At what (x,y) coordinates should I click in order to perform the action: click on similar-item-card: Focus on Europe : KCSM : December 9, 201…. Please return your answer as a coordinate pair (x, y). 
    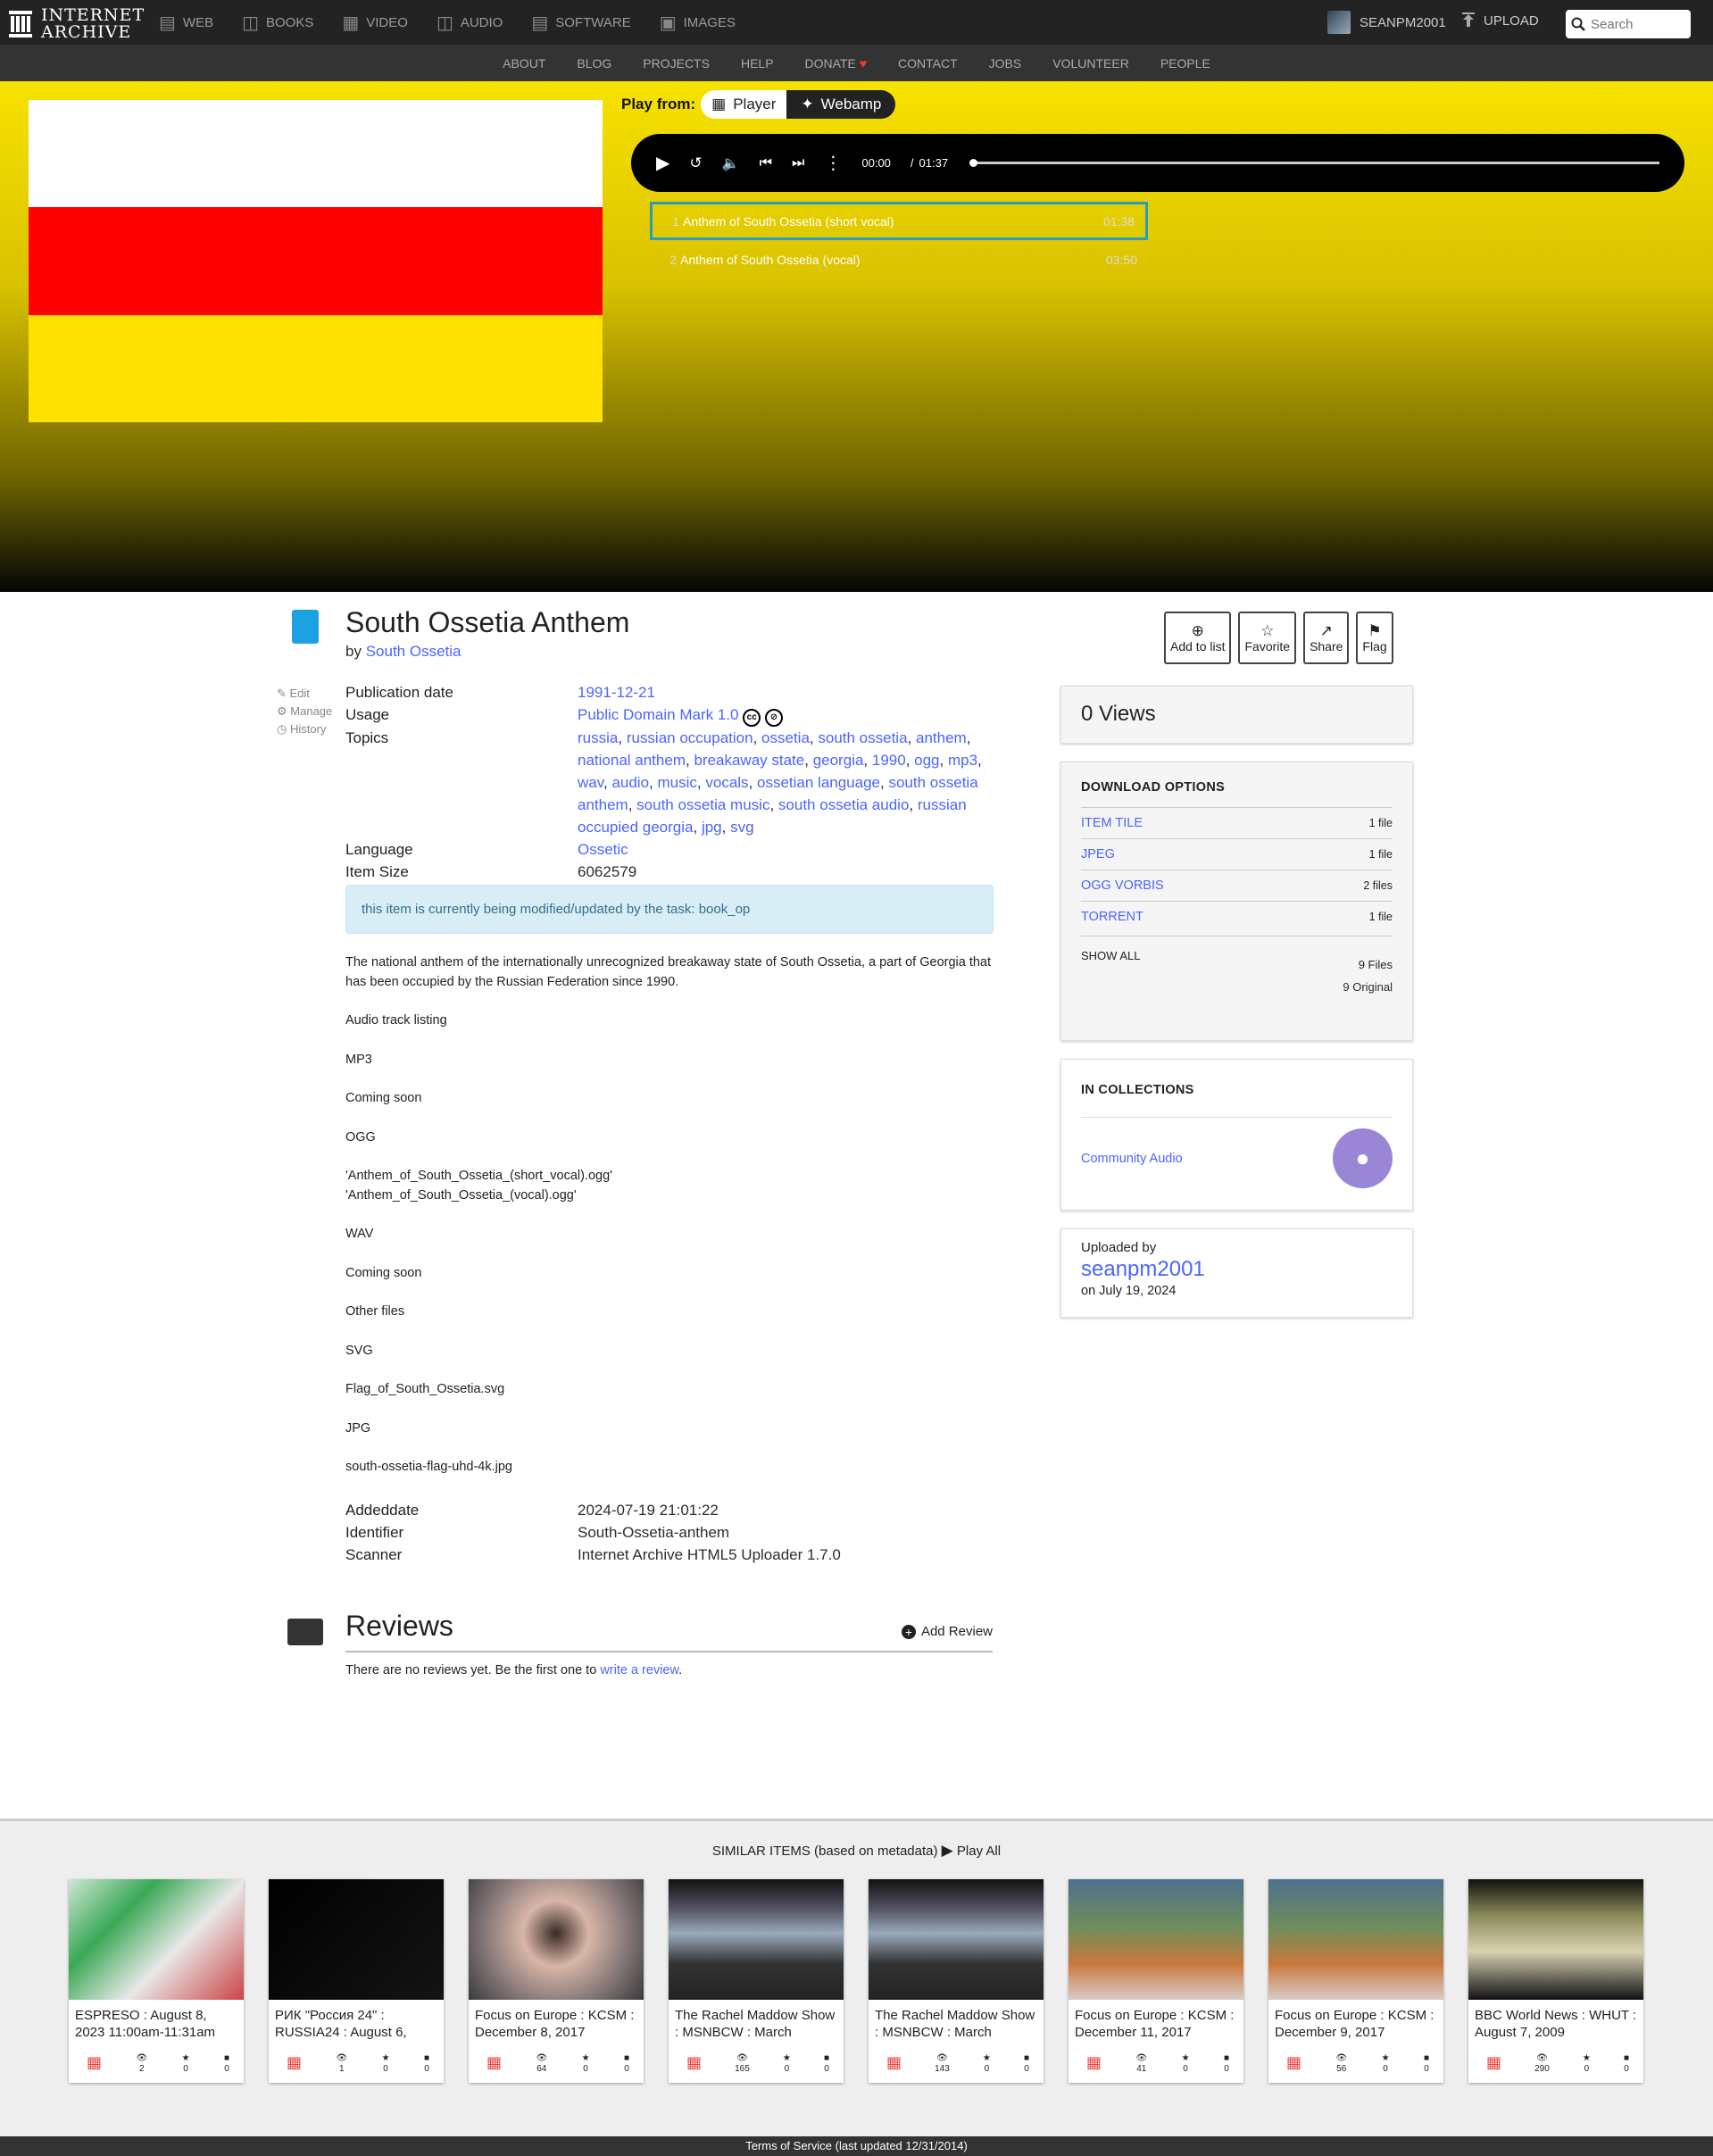
    Looking at the image, I should click on (1355, 1981).